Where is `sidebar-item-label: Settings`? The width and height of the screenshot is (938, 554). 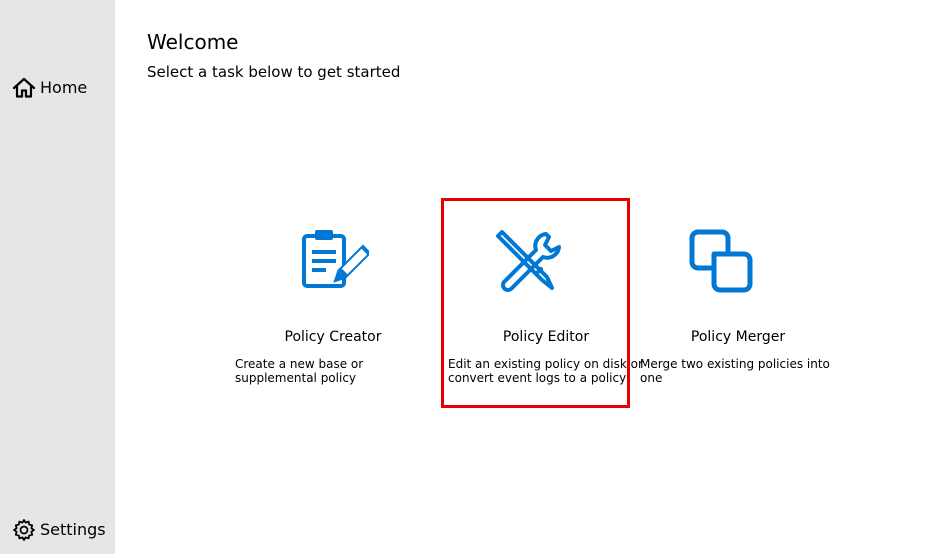
sidebar-item-label: Settings is located at coordinates (73, 529).